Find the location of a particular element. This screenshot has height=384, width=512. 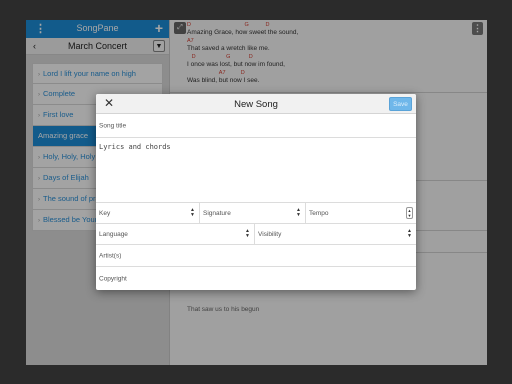

key-signature-tempo-row: Key ▲ ▼ Signature ▲ ▼ Tempo ▲ ▼ is located at coordinates (256, 213).